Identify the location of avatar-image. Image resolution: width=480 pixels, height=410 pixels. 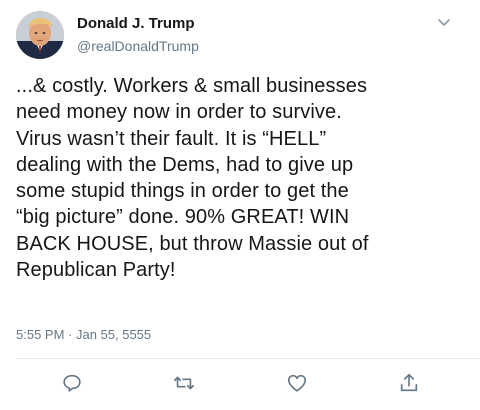
(40, 35).